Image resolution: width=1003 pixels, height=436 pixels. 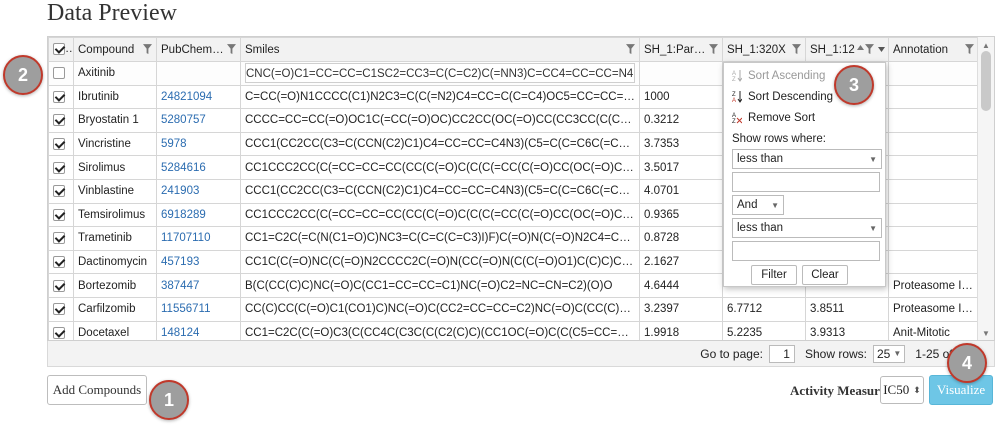 What do you see at coordinates (198, 49) in the screenshot?
I see `col-header-pubchem: PubChem ID` at bounding box center [198, 49].